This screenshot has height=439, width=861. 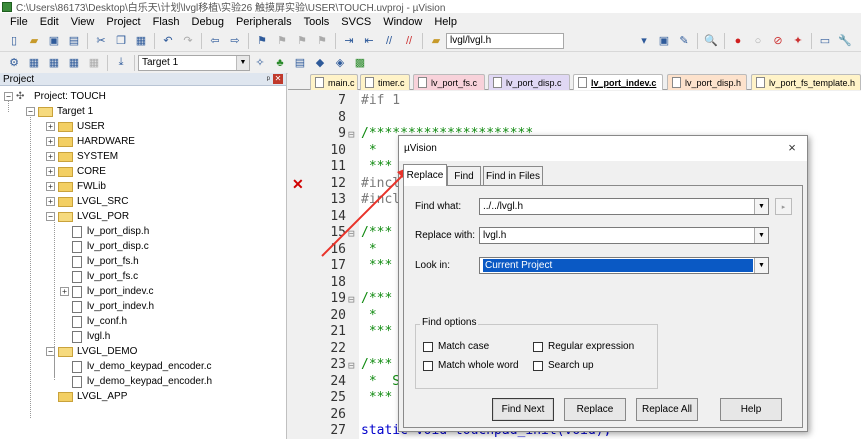 I want to click on insert-template-icon: ▣, so click(x=664, y=41).